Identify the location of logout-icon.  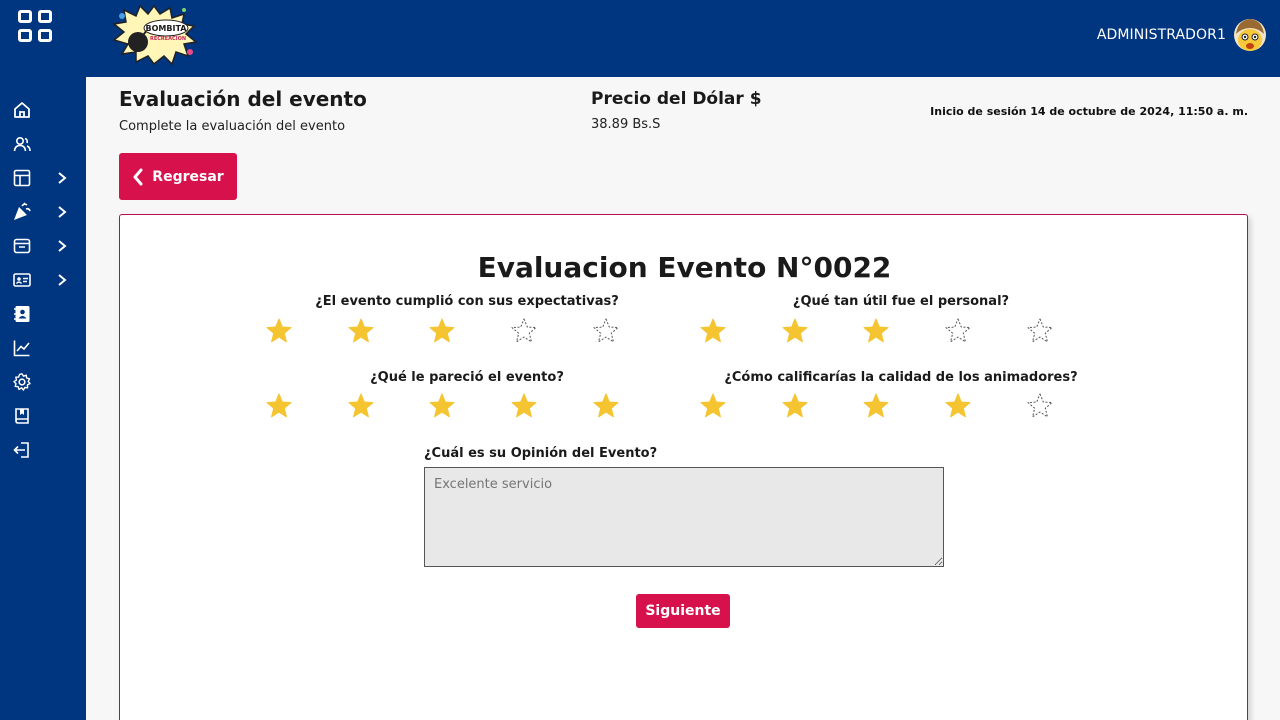
(21, 450).